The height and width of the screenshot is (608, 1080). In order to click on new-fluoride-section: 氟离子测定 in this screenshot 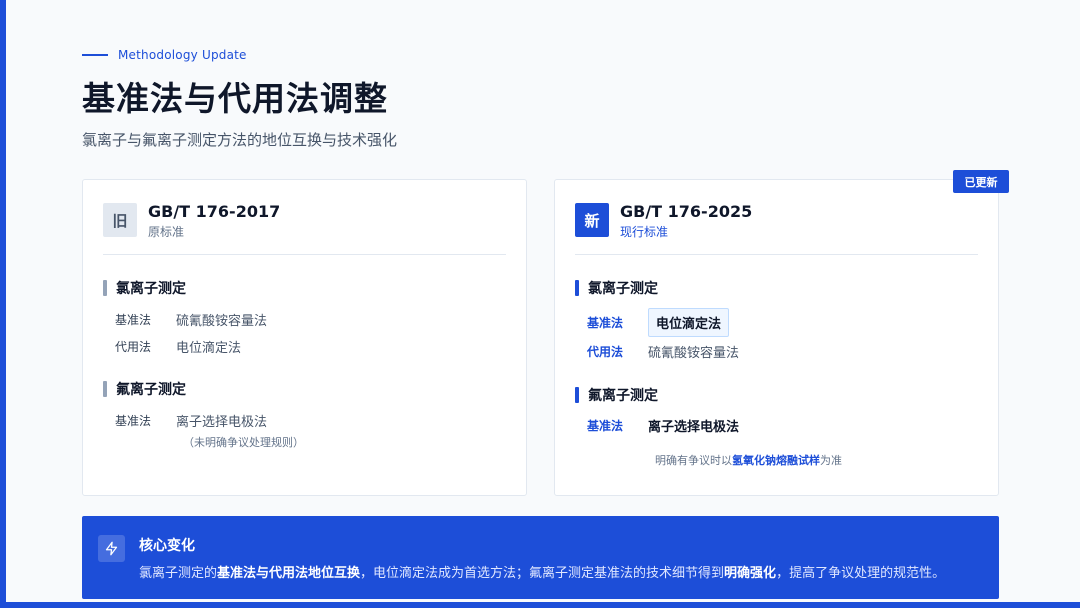, I will do `click(616, 395)`.